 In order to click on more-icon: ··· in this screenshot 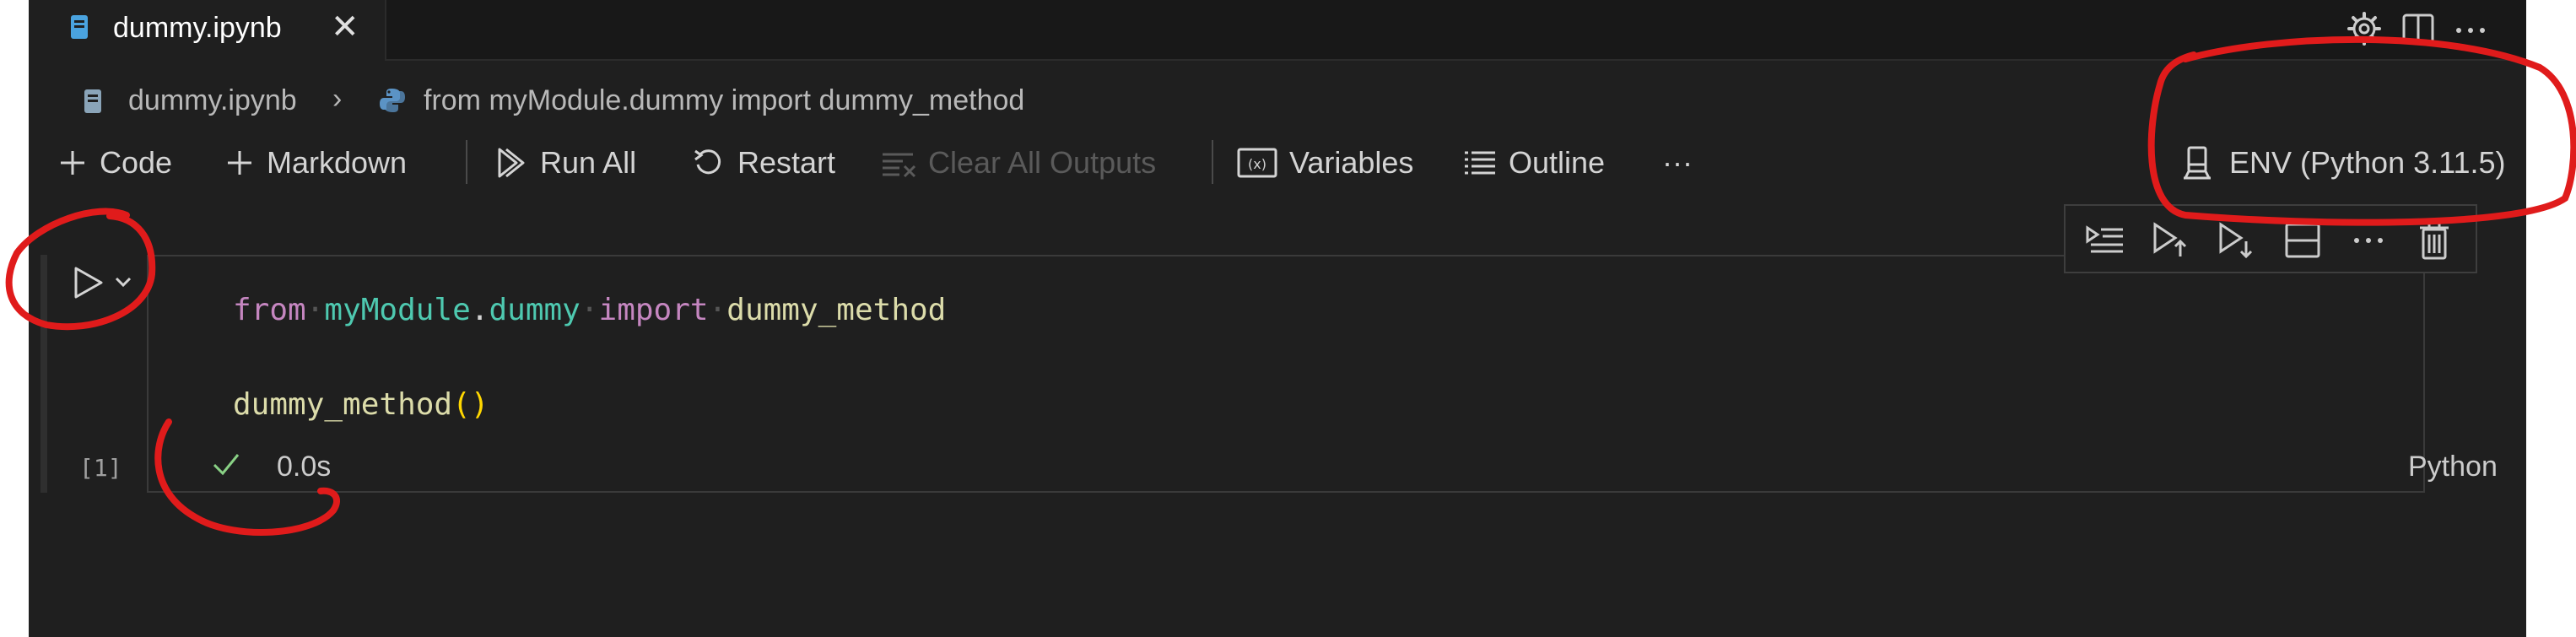, I will do `click(1677, 162)`.